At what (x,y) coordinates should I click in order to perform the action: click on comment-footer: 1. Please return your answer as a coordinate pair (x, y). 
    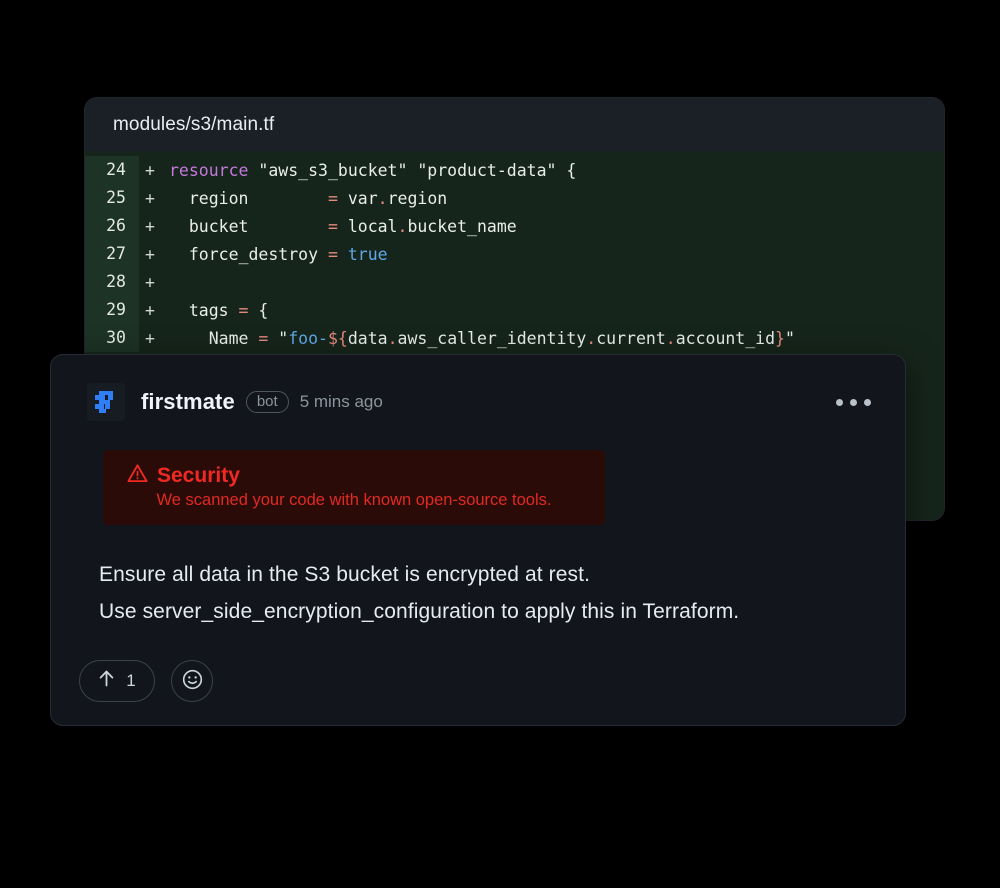
    Looking at the image, I should click on (492, 681).